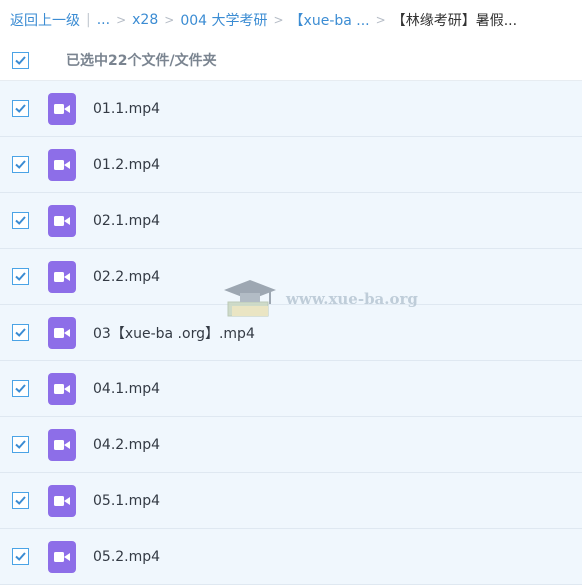 The image size is (582, 585). I want to click on file-name: 02.1.mp4, so click(126, 221).